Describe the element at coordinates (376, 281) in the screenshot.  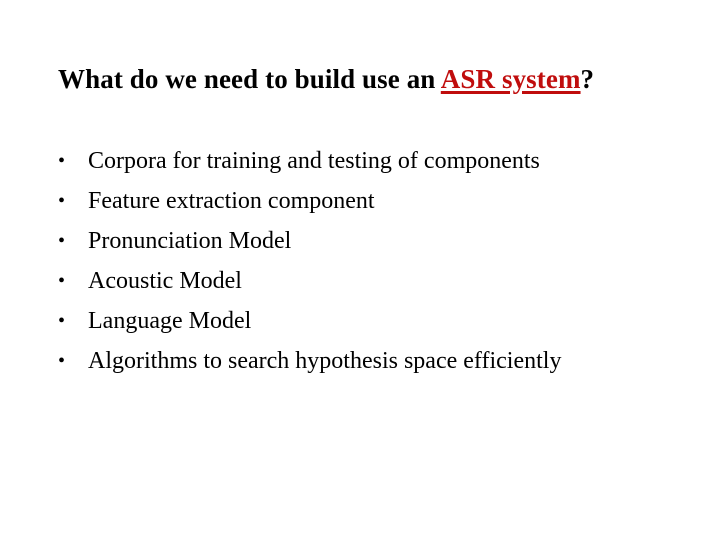
I see `list-item: • Acoustic Model` at that location.